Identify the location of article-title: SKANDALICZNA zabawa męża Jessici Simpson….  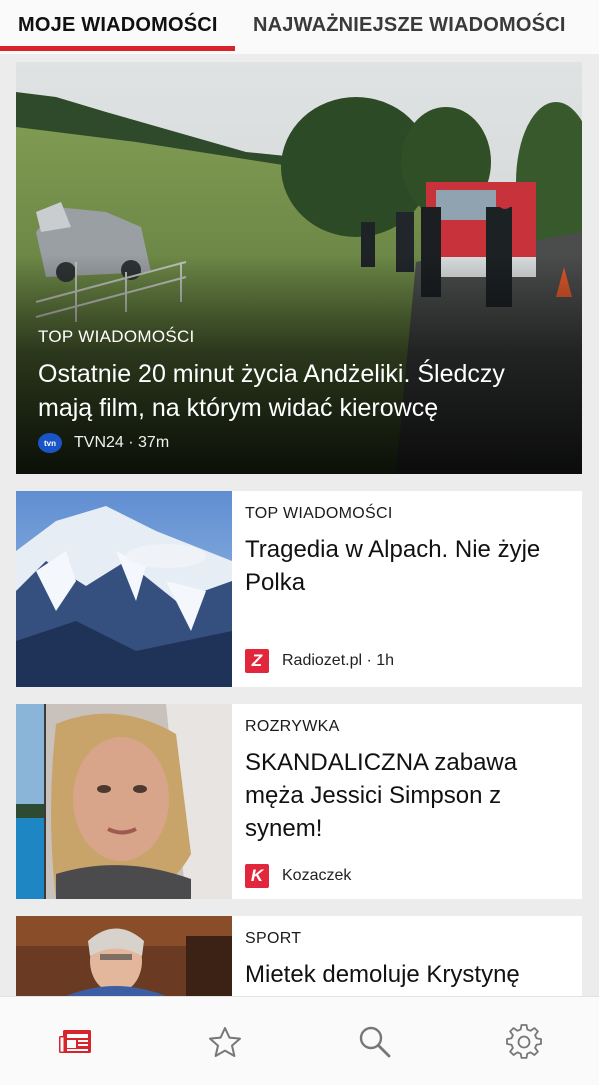
(410, 795).